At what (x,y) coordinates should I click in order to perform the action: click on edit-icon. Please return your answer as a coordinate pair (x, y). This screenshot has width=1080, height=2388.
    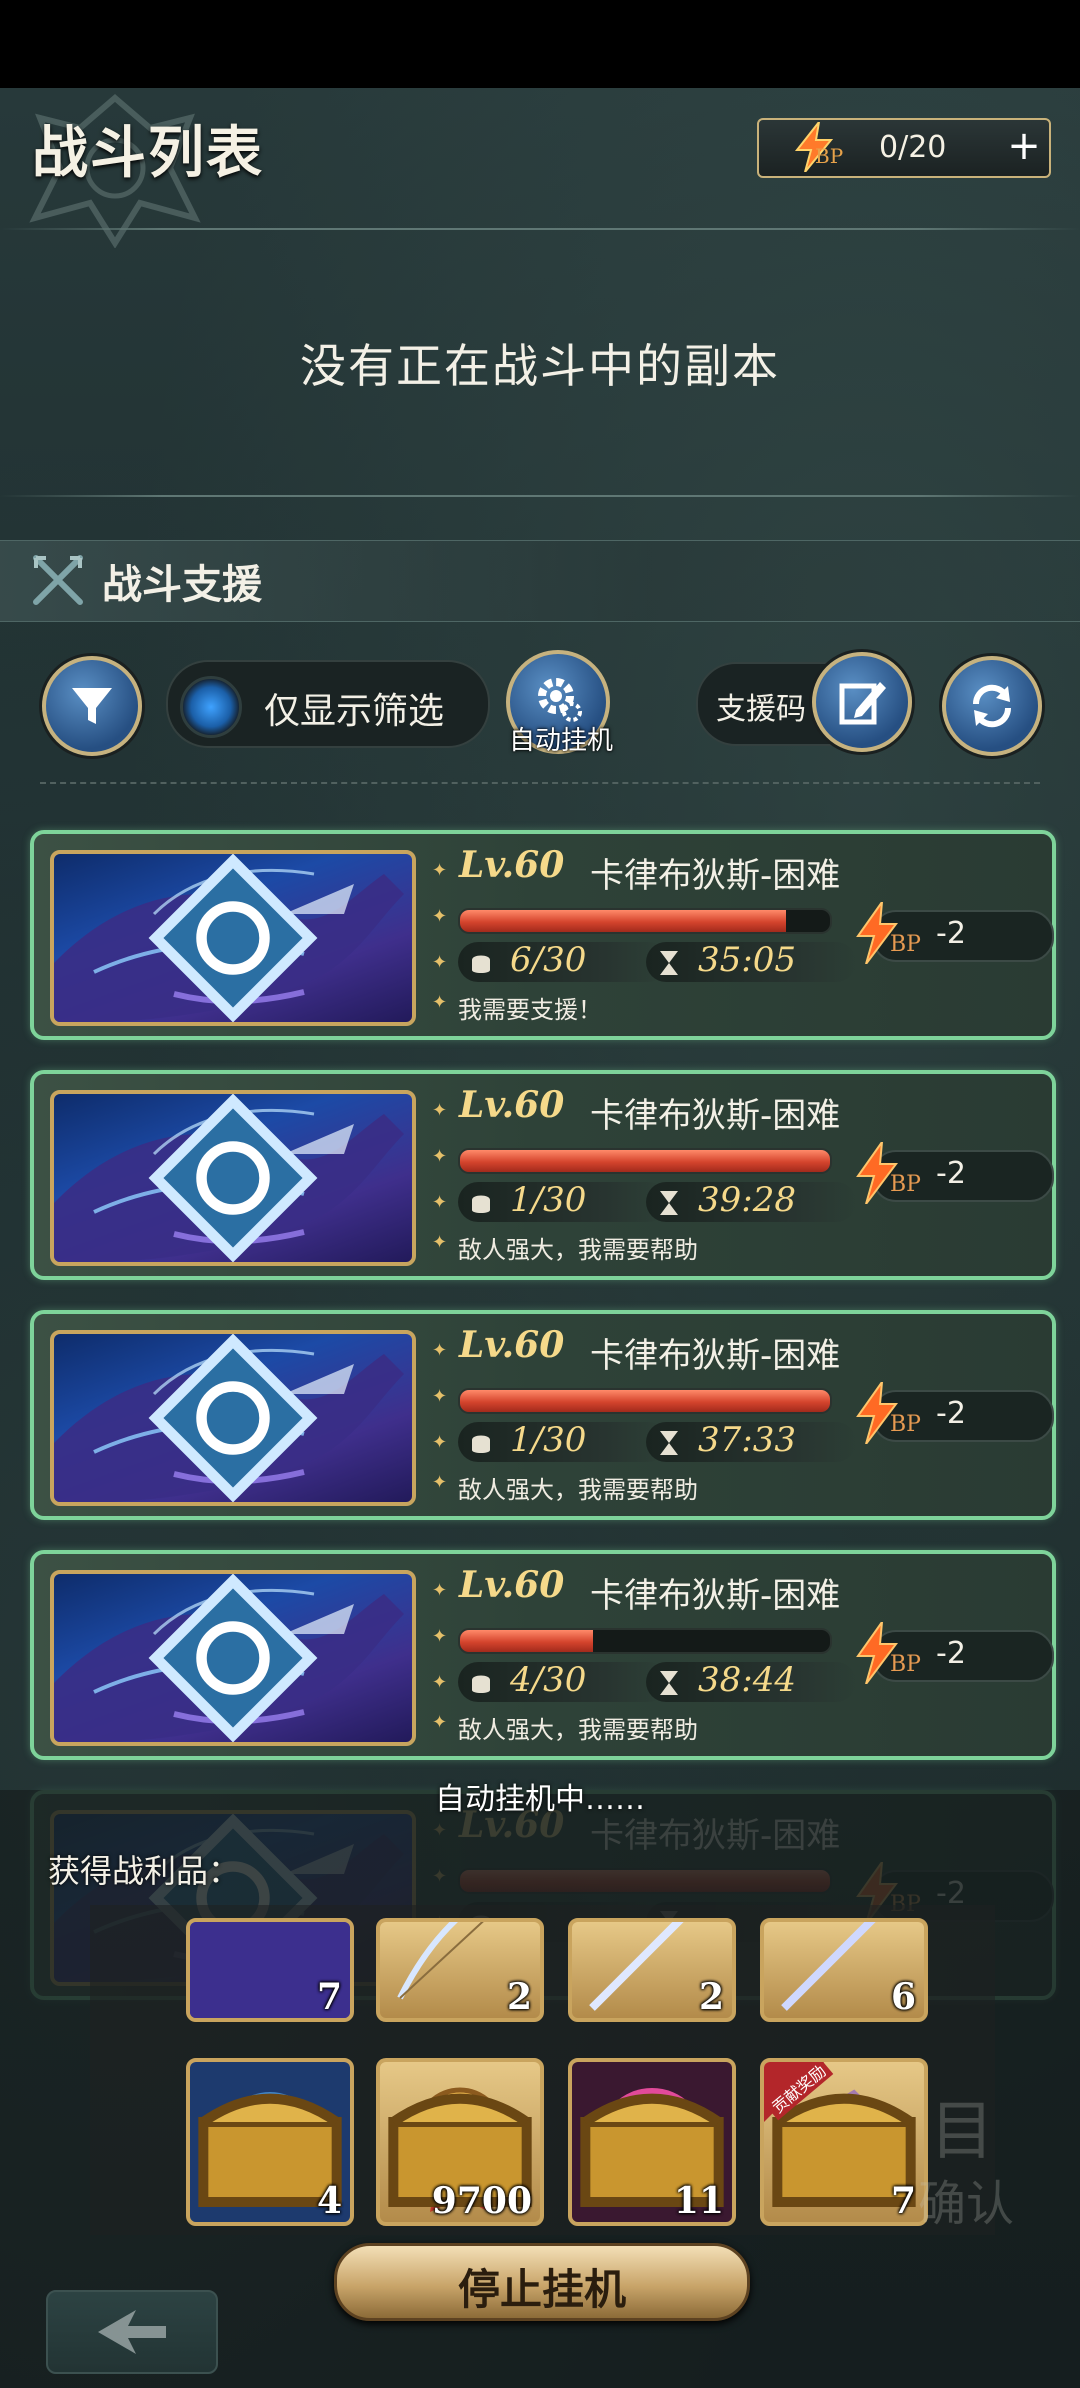
    Looking at the image, I should click on (862, 703).